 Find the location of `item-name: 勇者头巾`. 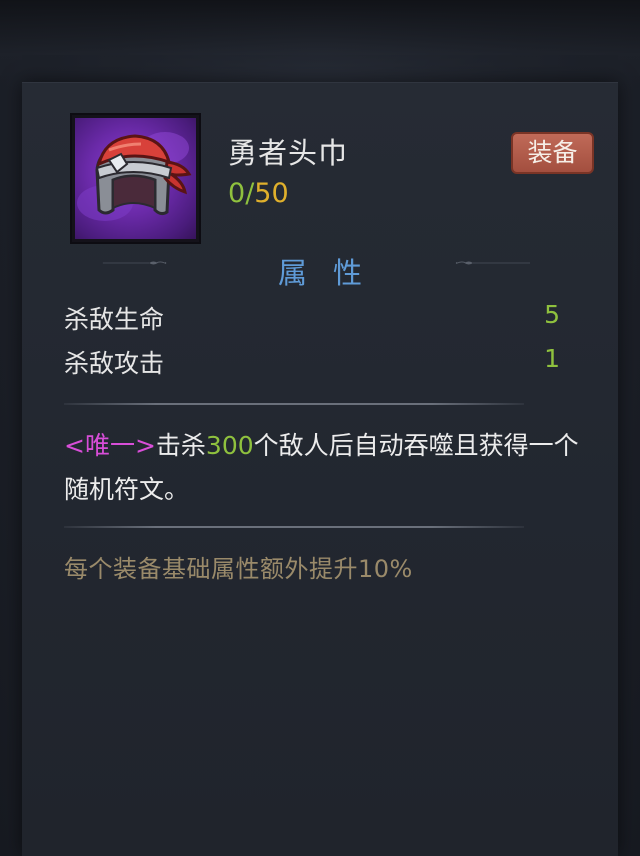

item-name: 勇者头巾 is located at coordinates (288, 153).